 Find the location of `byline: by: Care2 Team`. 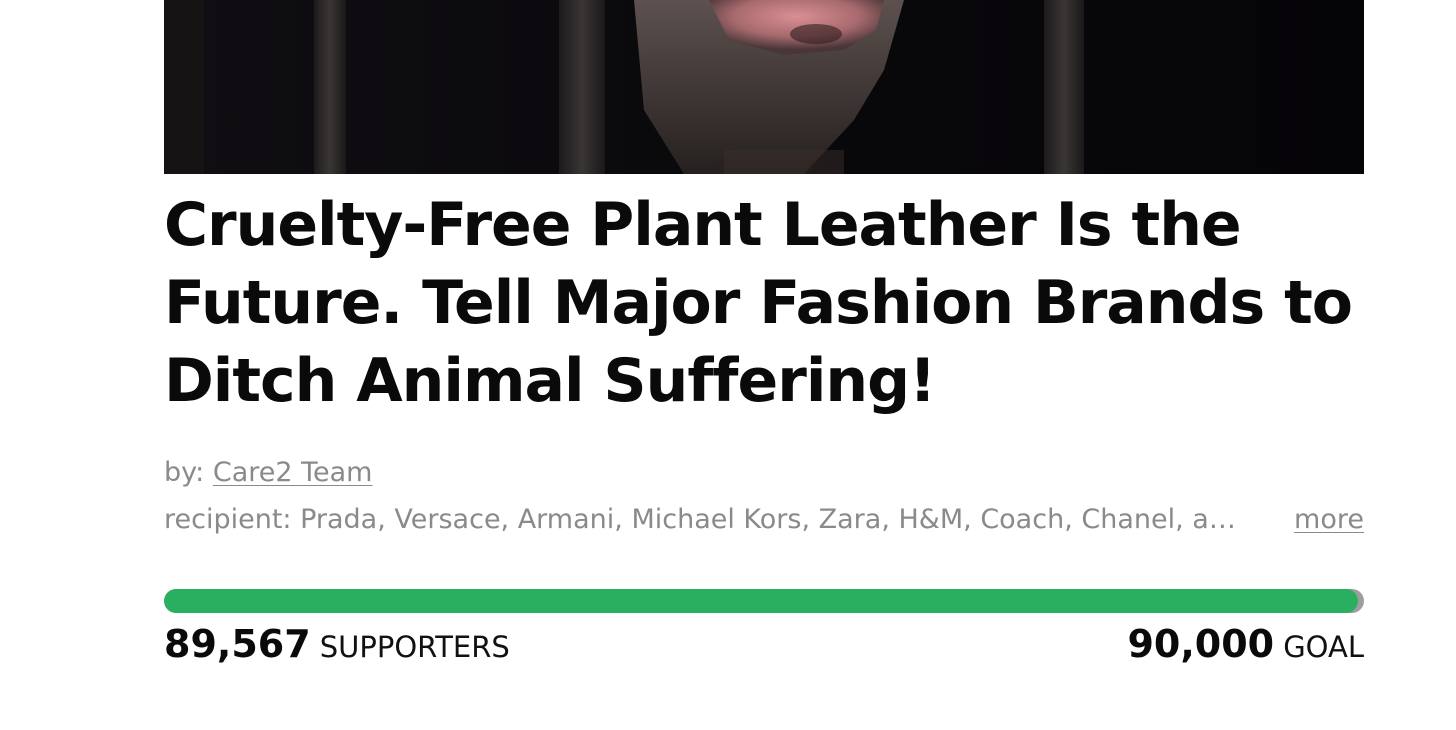

byline: by: Care2 Team is located at coordinates (268, 473).